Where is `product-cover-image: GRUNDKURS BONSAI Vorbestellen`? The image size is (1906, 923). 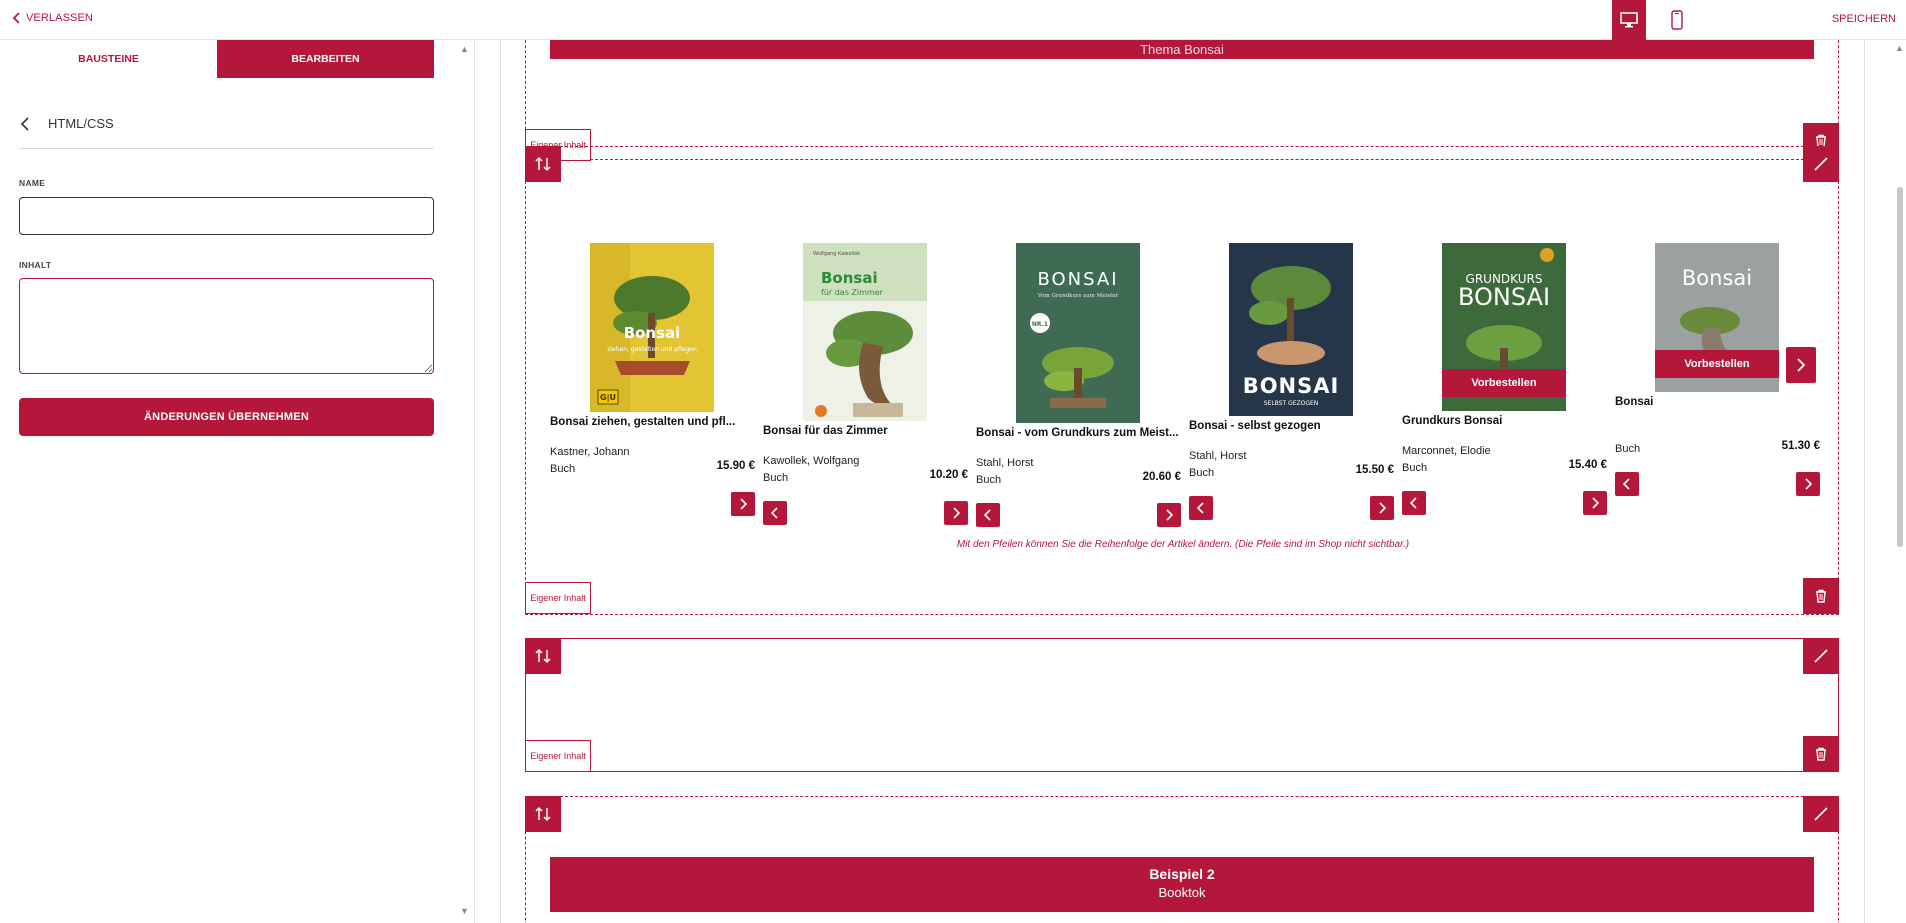 product-cover-image: GRUNDKURS BONSAI Vorbestellen is located at coordinates (1504, 327).